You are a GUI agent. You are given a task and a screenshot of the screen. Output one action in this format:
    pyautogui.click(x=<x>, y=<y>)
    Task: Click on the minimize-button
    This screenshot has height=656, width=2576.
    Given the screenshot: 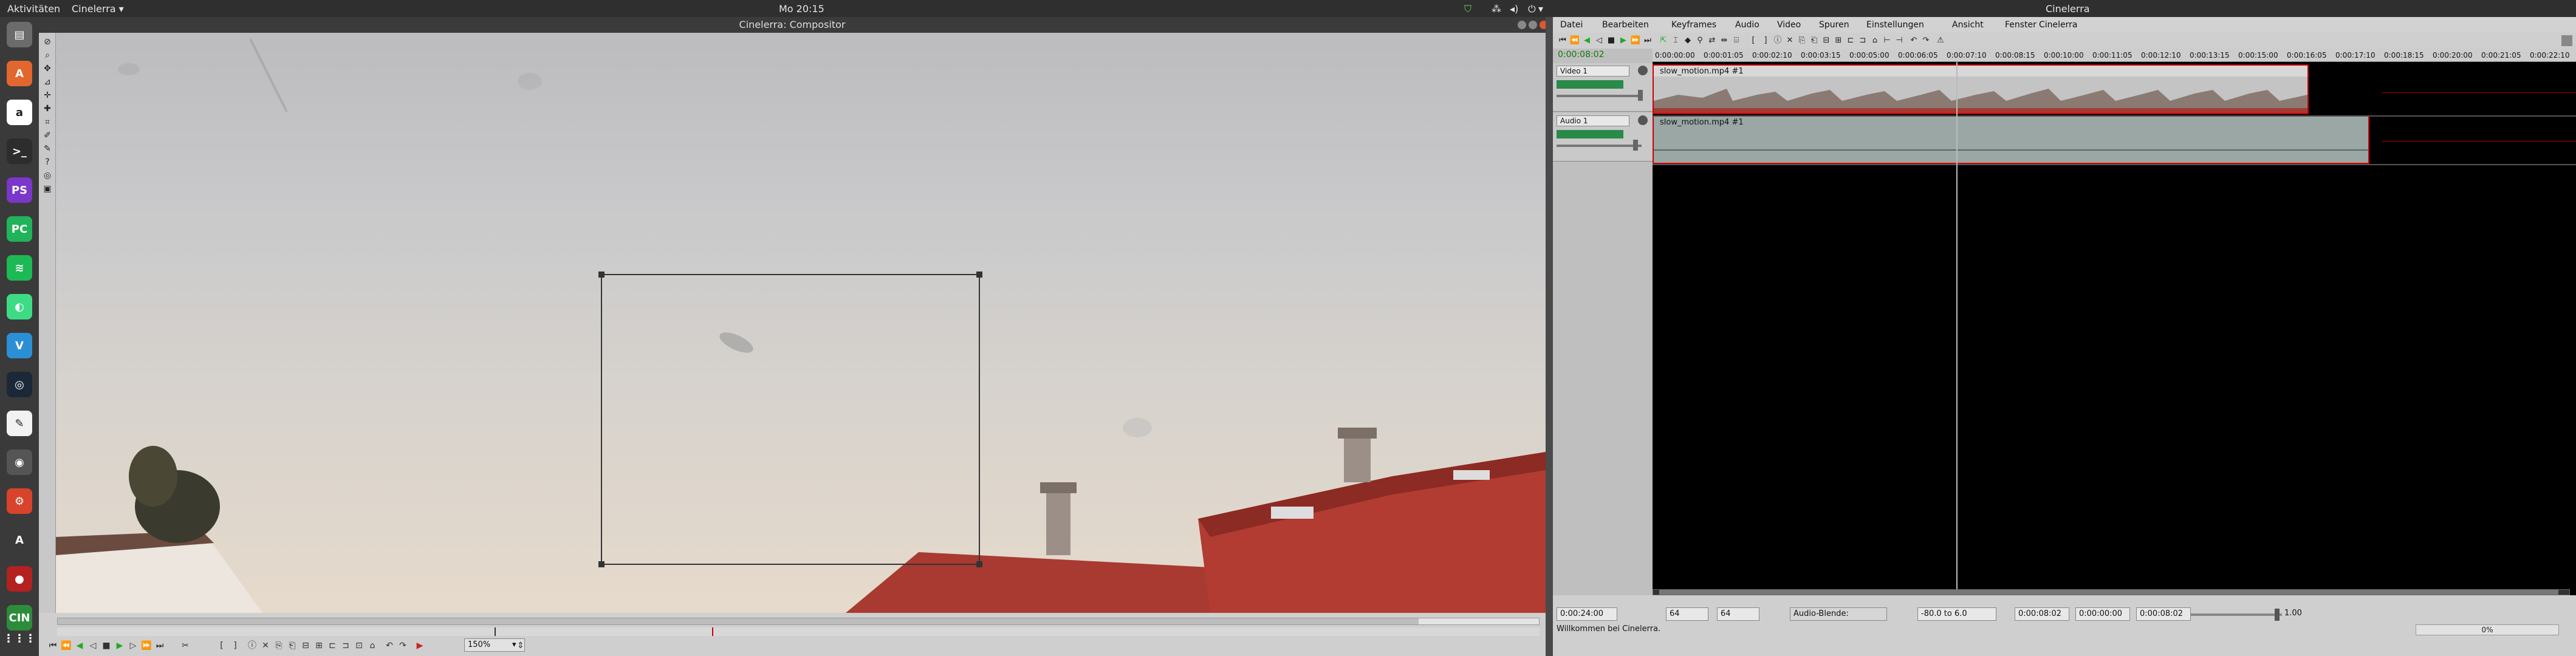 What is the action you would take?
    pyautogui.click(x=1522, y=25)
    